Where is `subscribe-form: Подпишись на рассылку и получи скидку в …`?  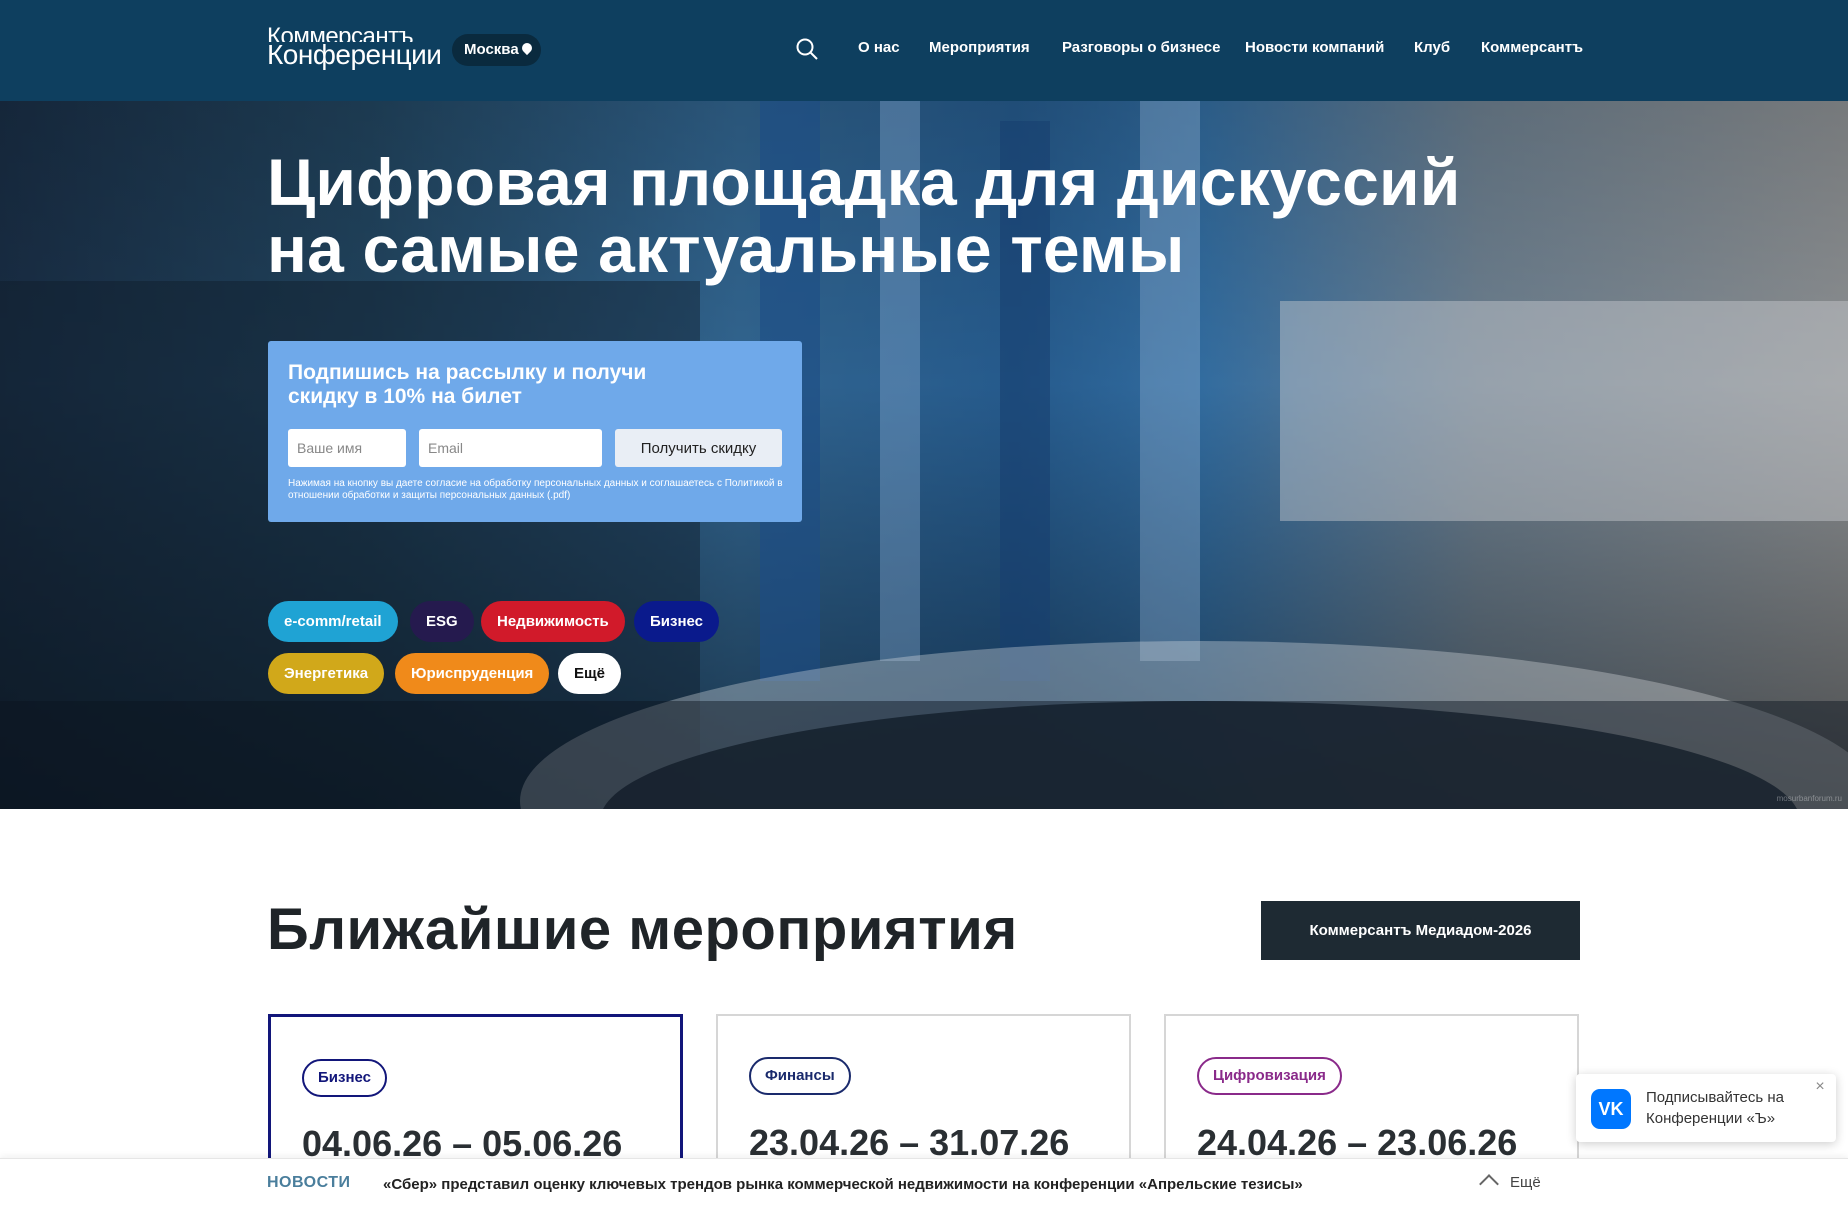
subscribe-form: Подпишись на рассылку и получи скидку в … is located at coordinates (535, 431).